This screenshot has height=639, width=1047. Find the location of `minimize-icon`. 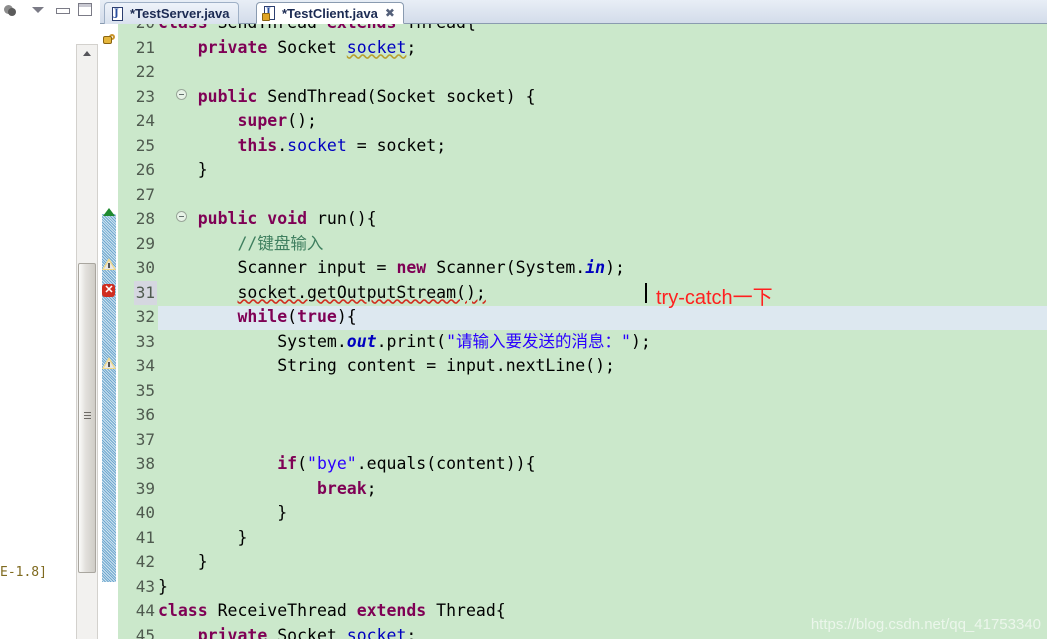

minimize-icon is located at coordinates (63, 10).